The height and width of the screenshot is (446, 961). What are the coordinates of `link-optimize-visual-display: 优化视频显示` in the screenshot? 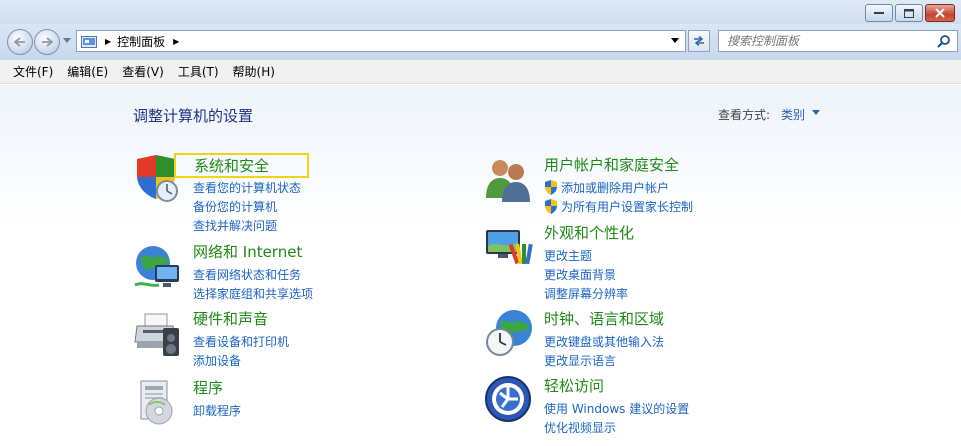 It's located at (616, 427).